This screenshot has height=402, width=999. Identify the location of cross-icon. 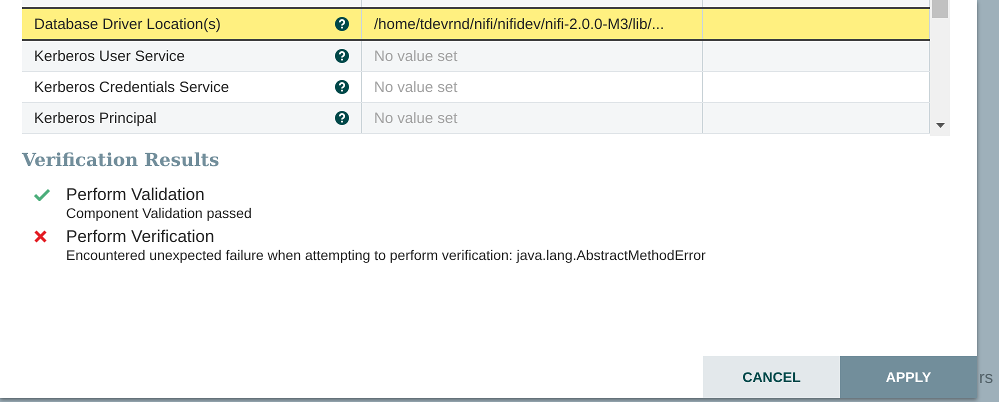
(40, 236).